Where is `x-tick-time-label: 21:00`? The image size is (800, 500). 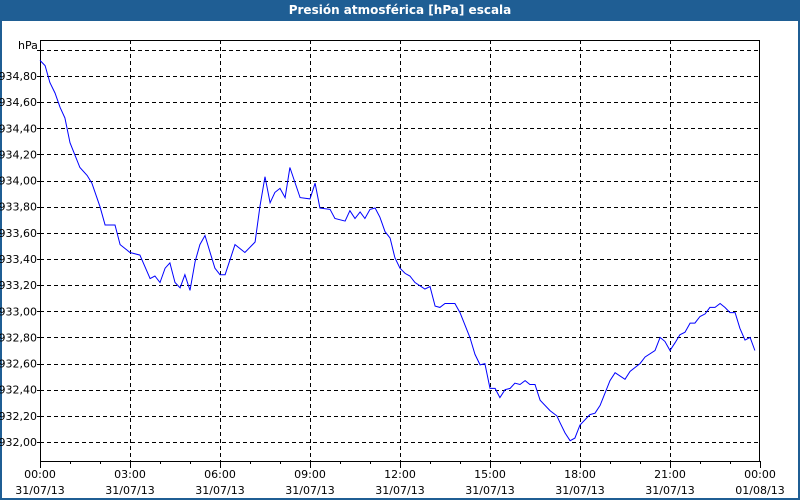
x-tick-time-label: 21:00 is located at coordinates (670, 474).